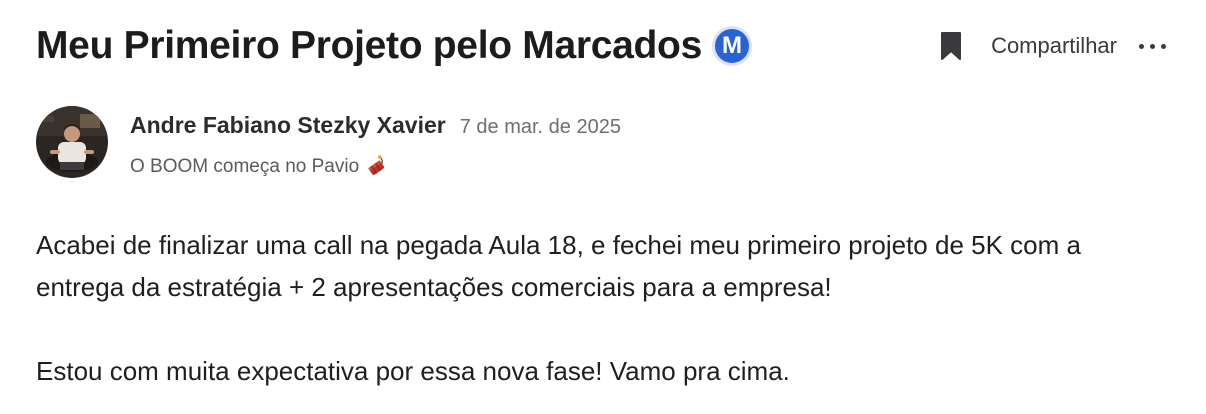 The height and width of the screenshot is (414, 1206). I want to click on badge-letter: M, so click(731, 45).